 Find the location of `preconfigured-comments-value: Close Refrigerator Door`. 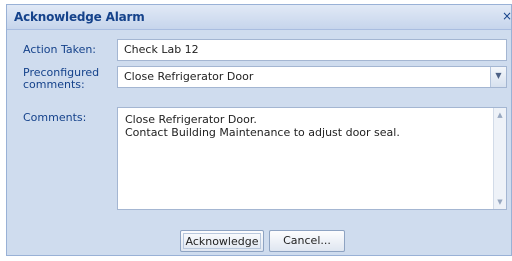

preconfigured-comments-value: Close Refrigerator Door is located at coordinates (189, 76).